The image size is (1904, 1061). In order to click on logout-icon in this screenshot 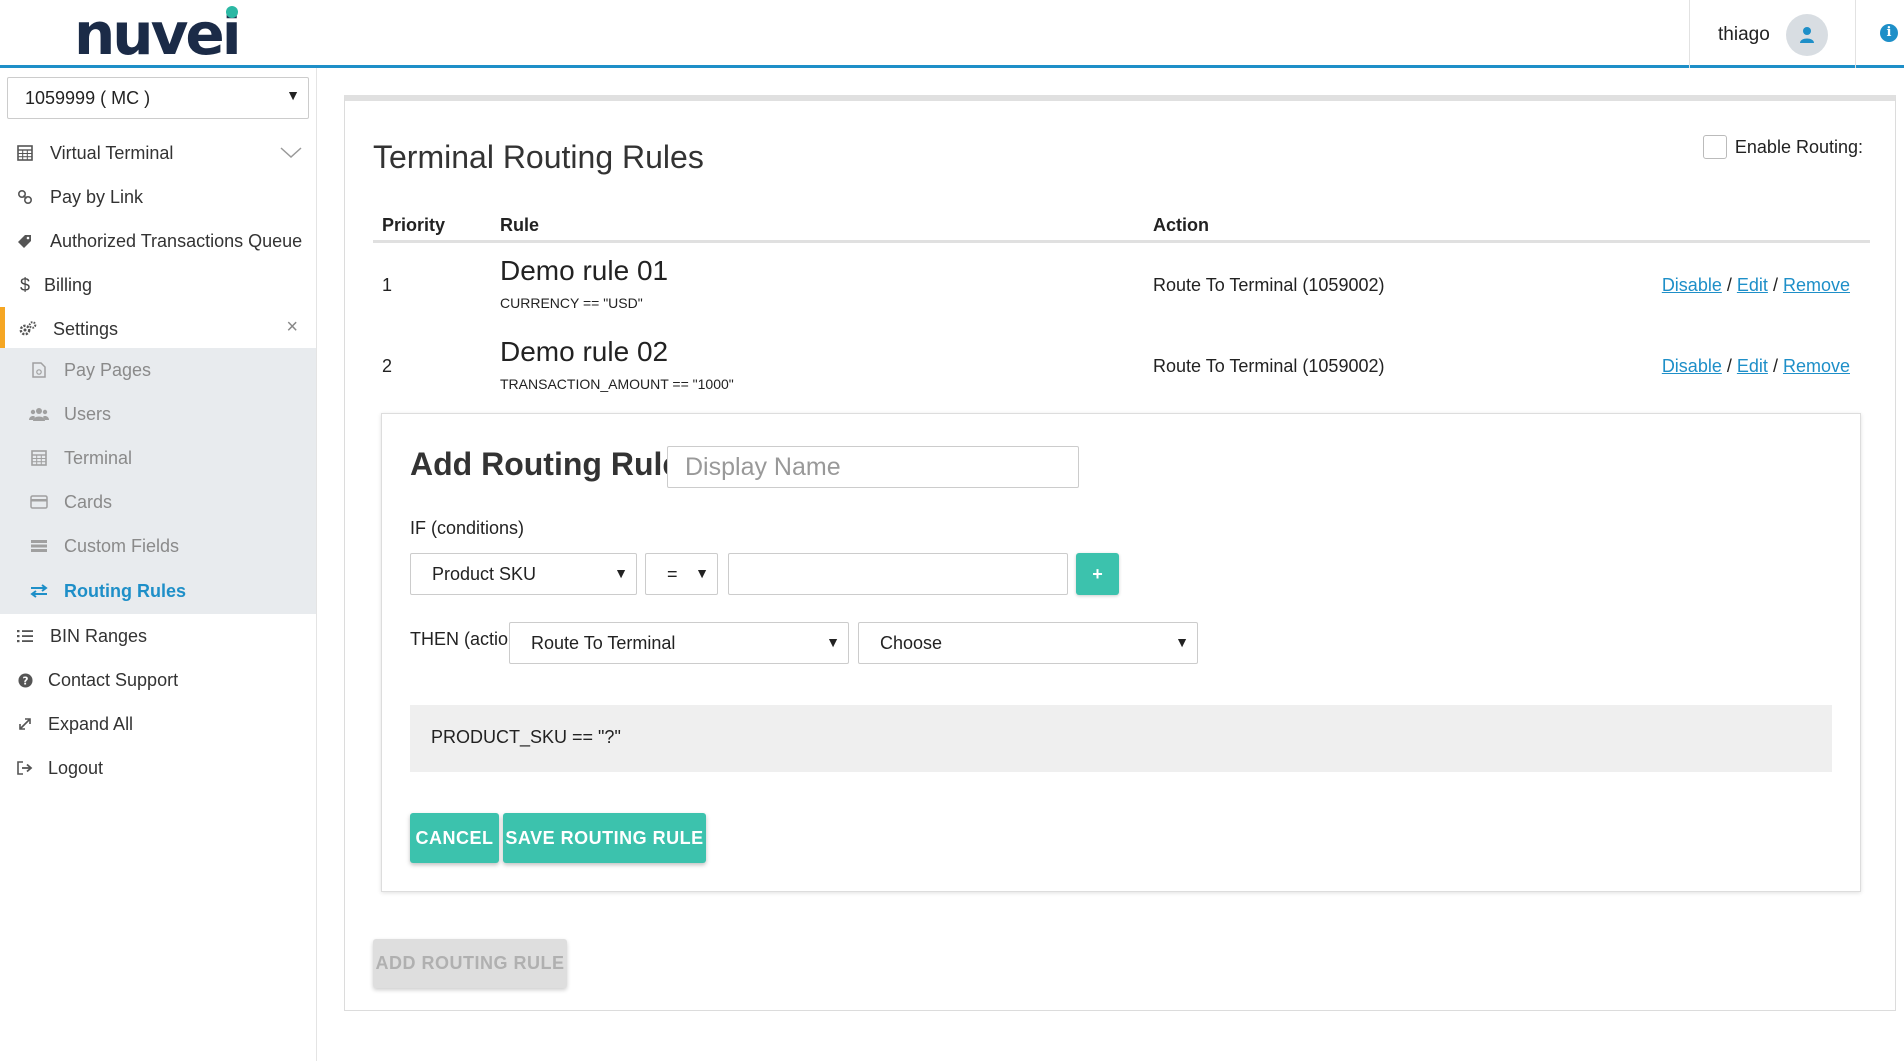, I will do `click(25, 768)`.